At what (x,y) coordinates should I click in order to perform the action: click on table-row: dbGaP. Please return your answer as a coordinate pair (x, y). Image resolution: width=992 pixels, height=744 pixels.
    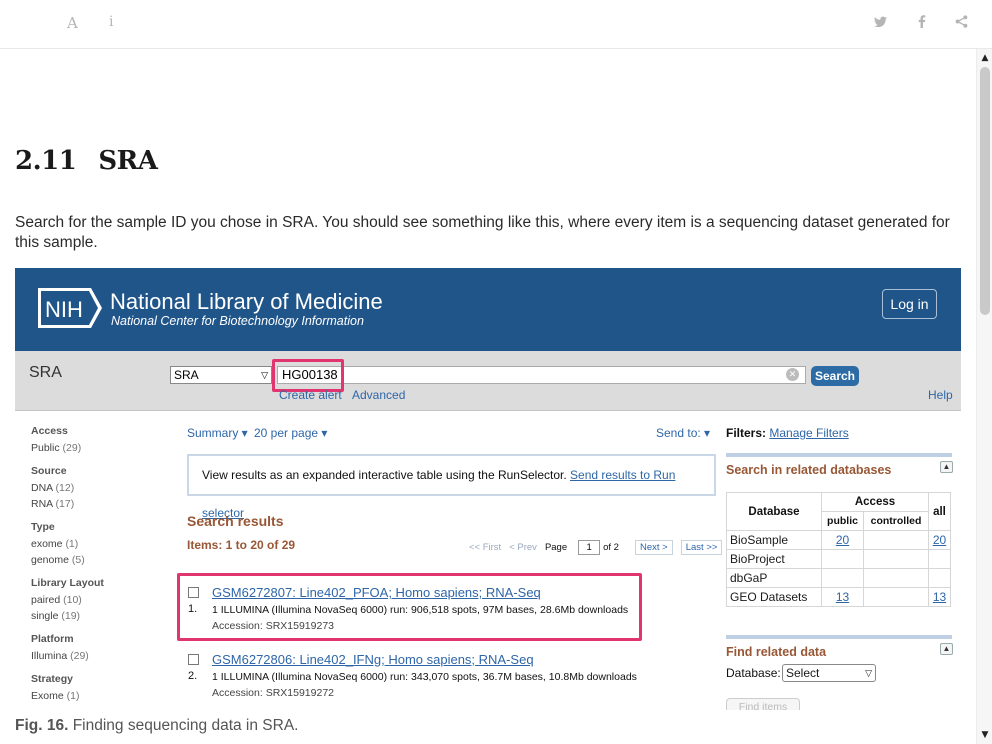
    Looking at the image, I should click on (838, 578).